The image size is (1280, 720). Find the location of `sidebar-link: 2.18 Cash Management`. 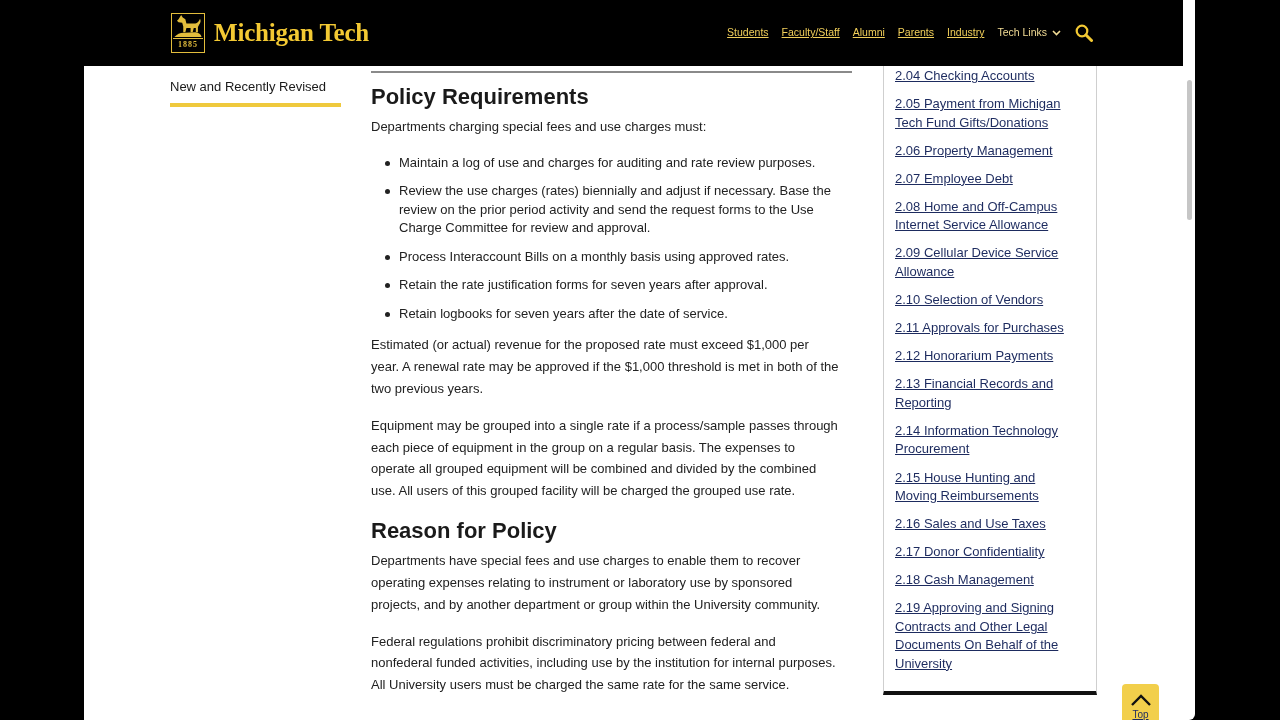

sidebar-link: 2.18 Cash Management is located at coordinates (985, 580).